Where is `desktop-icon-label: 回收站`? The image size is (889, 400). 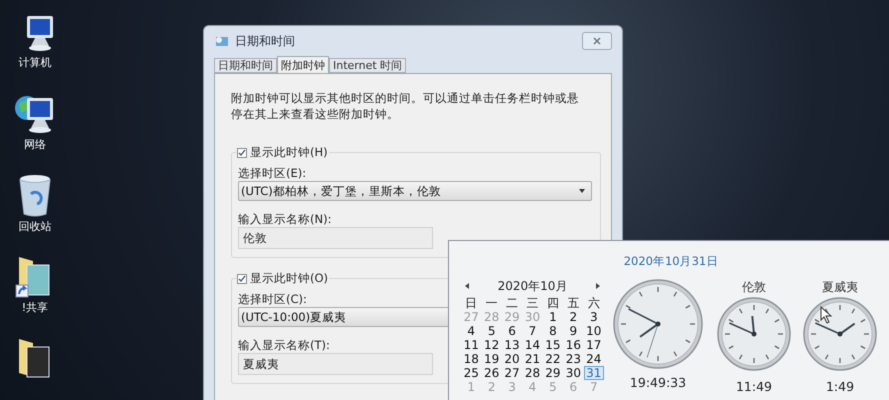
desktop-icon-label: 回收站 is located at coordinates (35, 227).